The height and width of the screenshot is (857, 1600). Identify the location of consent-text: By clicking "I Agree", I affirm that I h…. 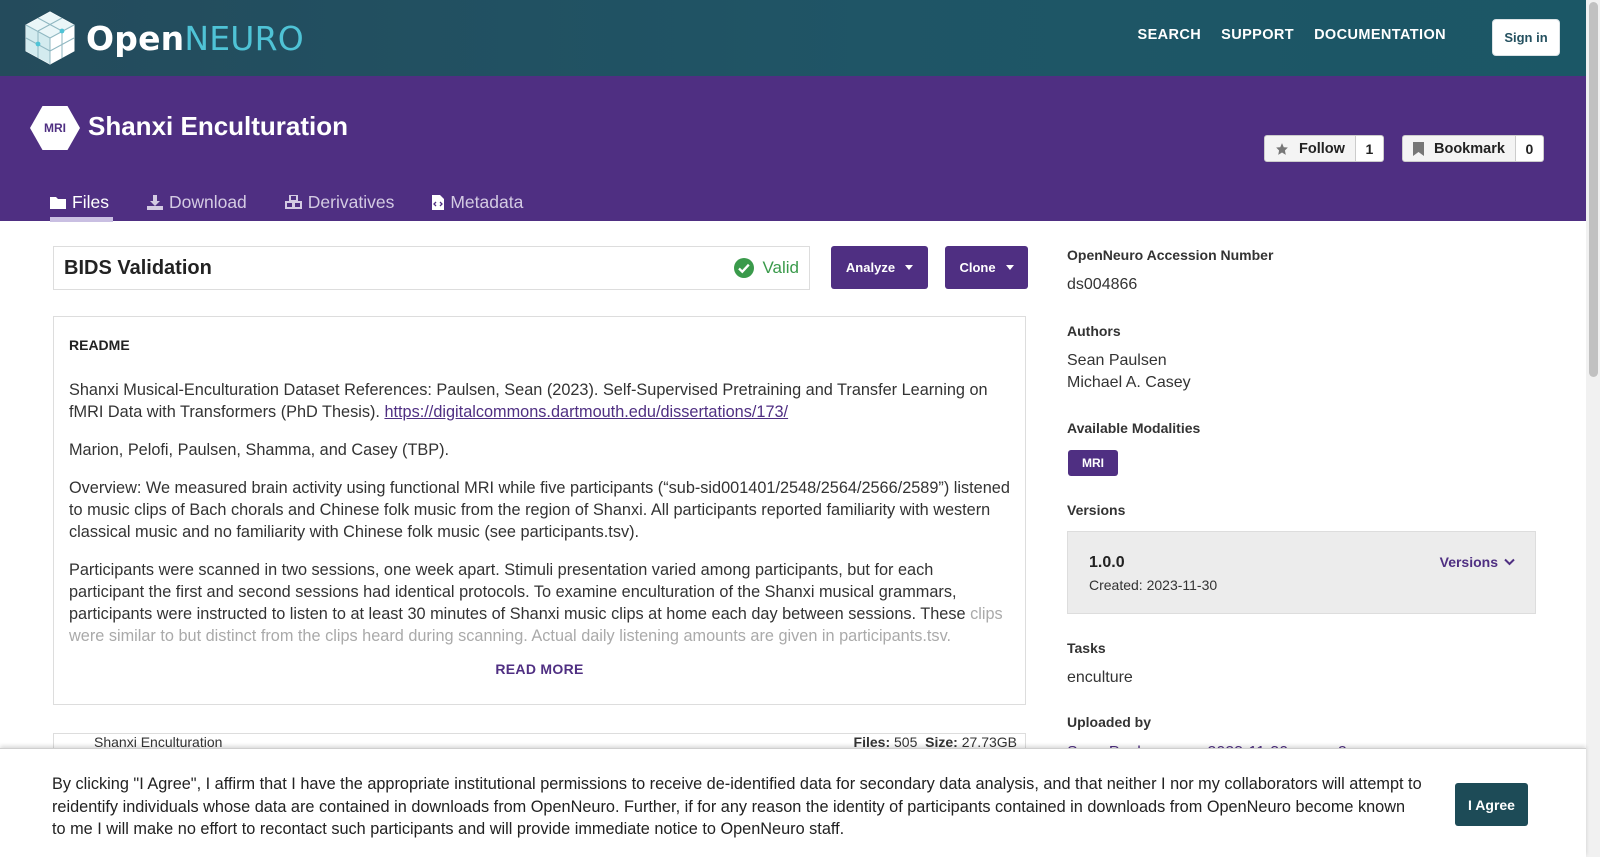
(737, 806).